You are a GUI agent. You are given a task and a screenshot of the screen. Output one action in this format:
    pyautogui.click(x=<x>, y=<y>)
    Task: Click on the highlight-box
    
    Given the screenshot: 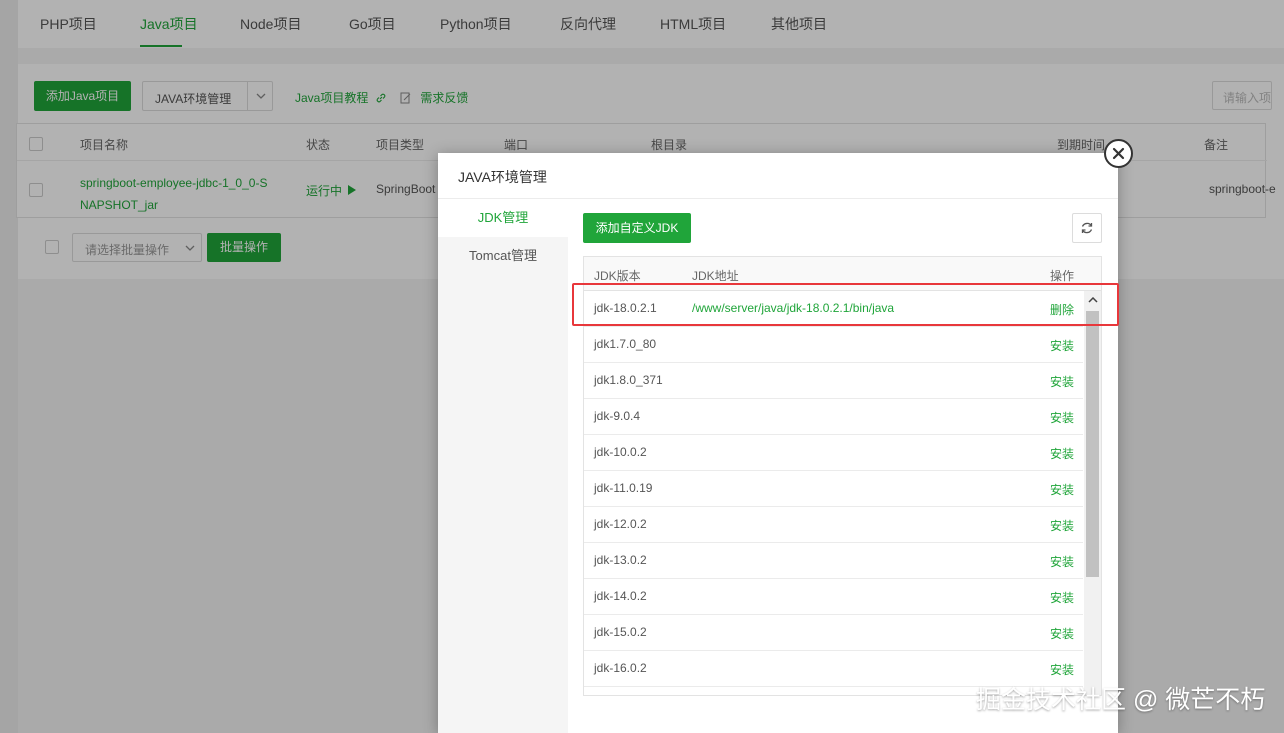 What is the action you would take?
    pyautogui.click(x=845, y=304)
    